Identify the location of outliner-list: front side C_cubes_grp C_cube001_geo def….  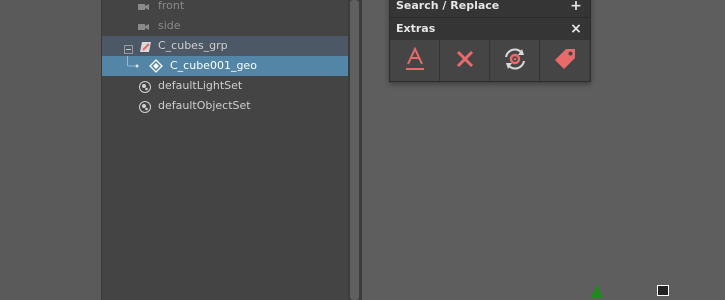
(225, 60).